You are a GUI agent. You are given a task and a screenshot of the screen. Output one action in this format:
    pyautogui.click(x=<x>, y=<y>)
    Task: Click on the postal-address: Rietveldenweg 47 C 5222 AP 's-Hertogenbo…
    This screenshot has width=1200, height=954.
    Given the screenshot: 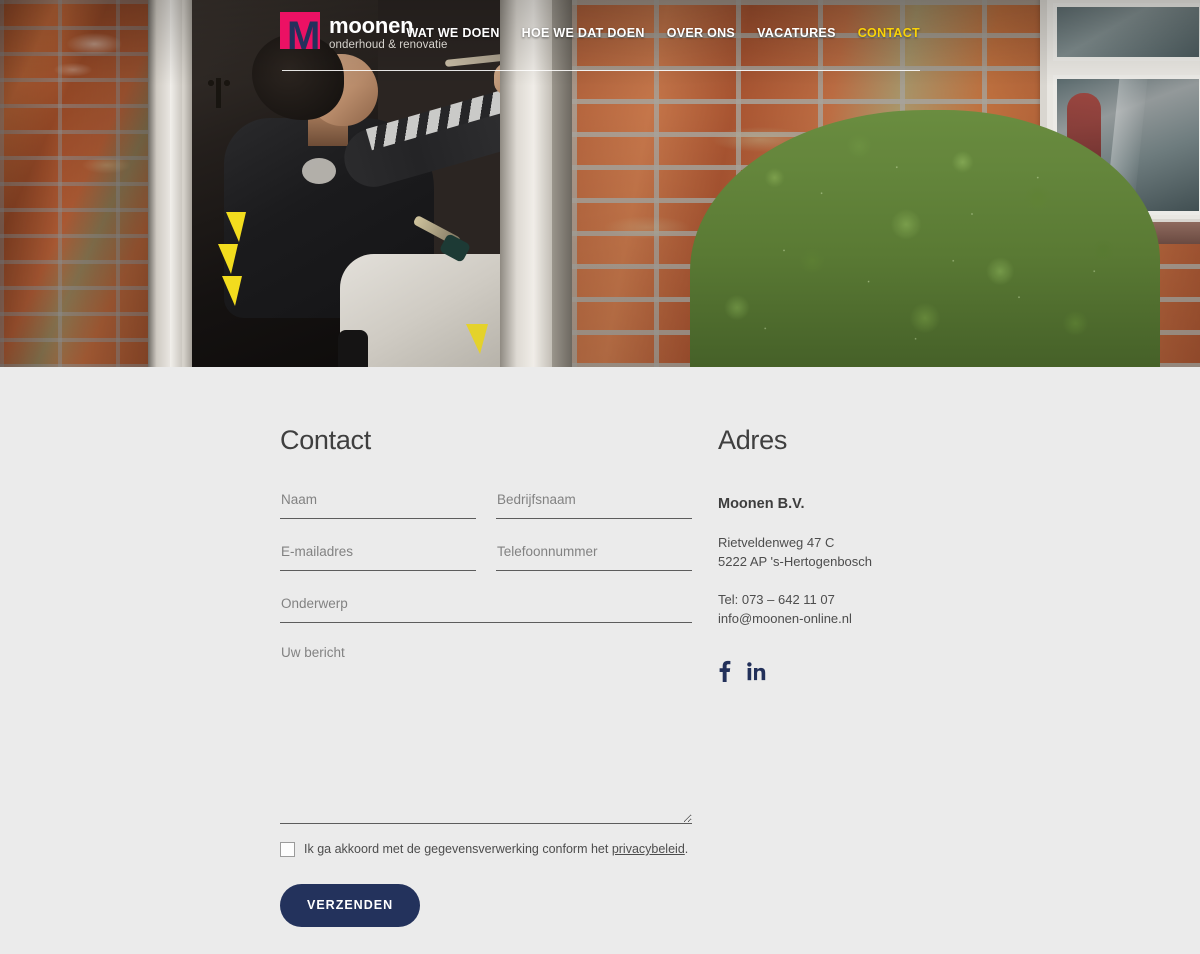 What is the action you would take?
    pyautogui.click(x=823, y=552)
    